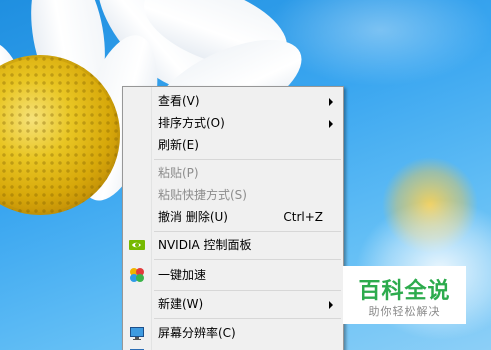 This screenshot has width=491, height=350. Describe the element at coordinates (303, 217) in the screenshot. I see `menu-item-shortcut: Ctrl+Z` at that location.